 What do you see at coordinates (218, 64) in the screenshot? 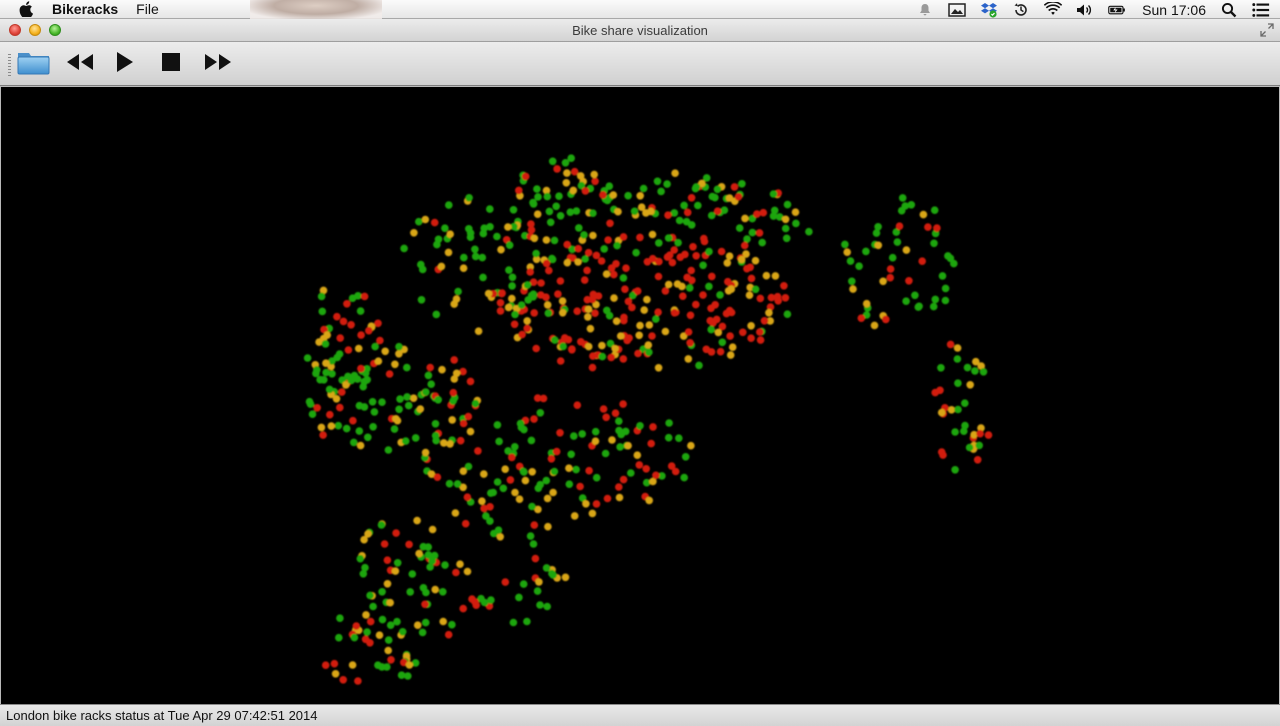
I see `fast-forward-button` at bounding box center [218, 64].